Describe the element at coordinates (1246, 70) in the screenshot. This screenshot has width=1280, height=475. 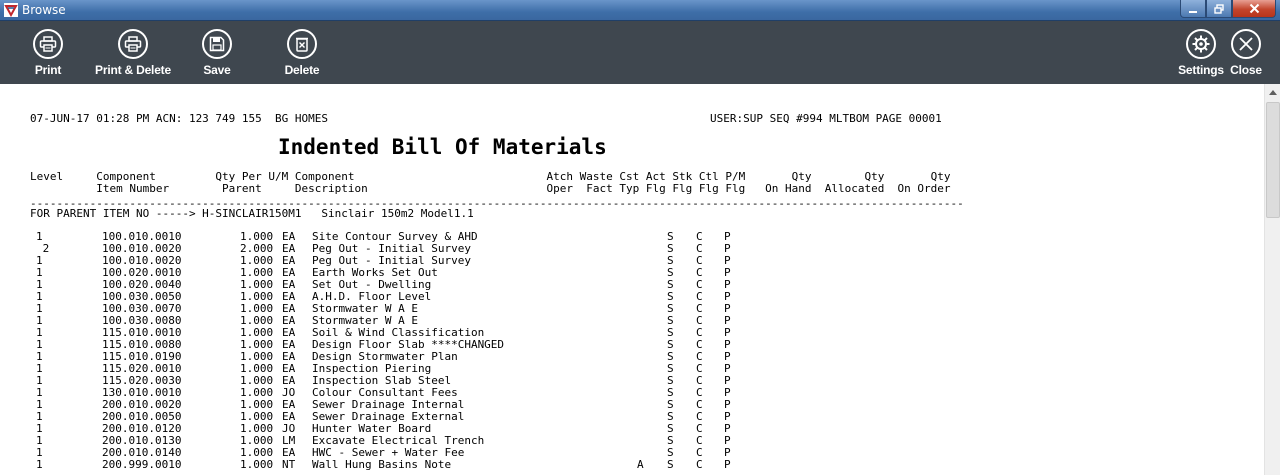
I see `close-label: Close` at that location.